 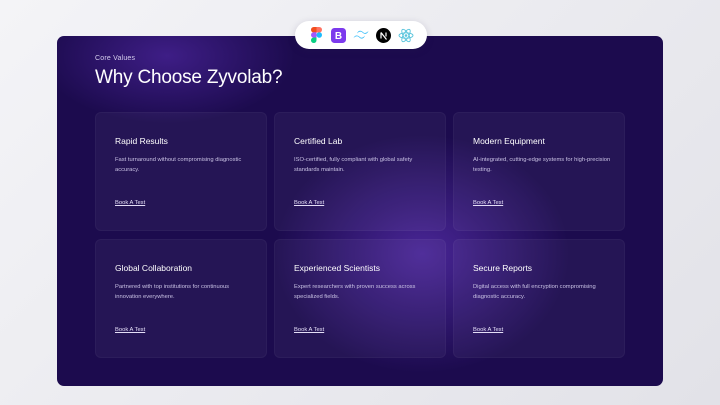 I want to click on section-title: Why Choose Zyvolab?, so click(x=189, y=77).